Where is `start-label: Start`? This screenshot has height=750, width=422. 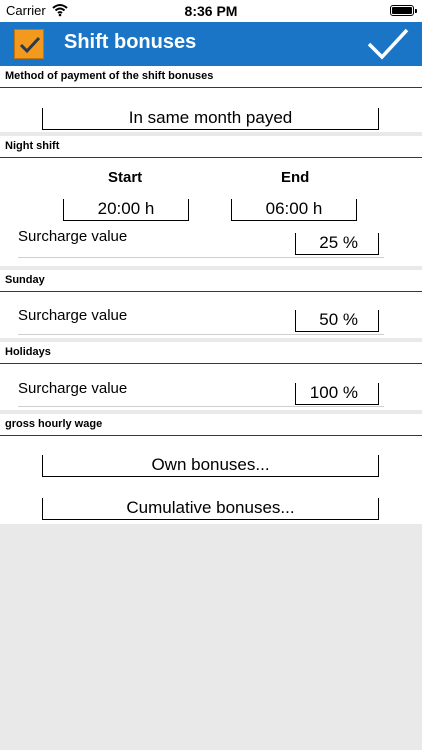
start-label: Start is located at coordinates (125, 177).